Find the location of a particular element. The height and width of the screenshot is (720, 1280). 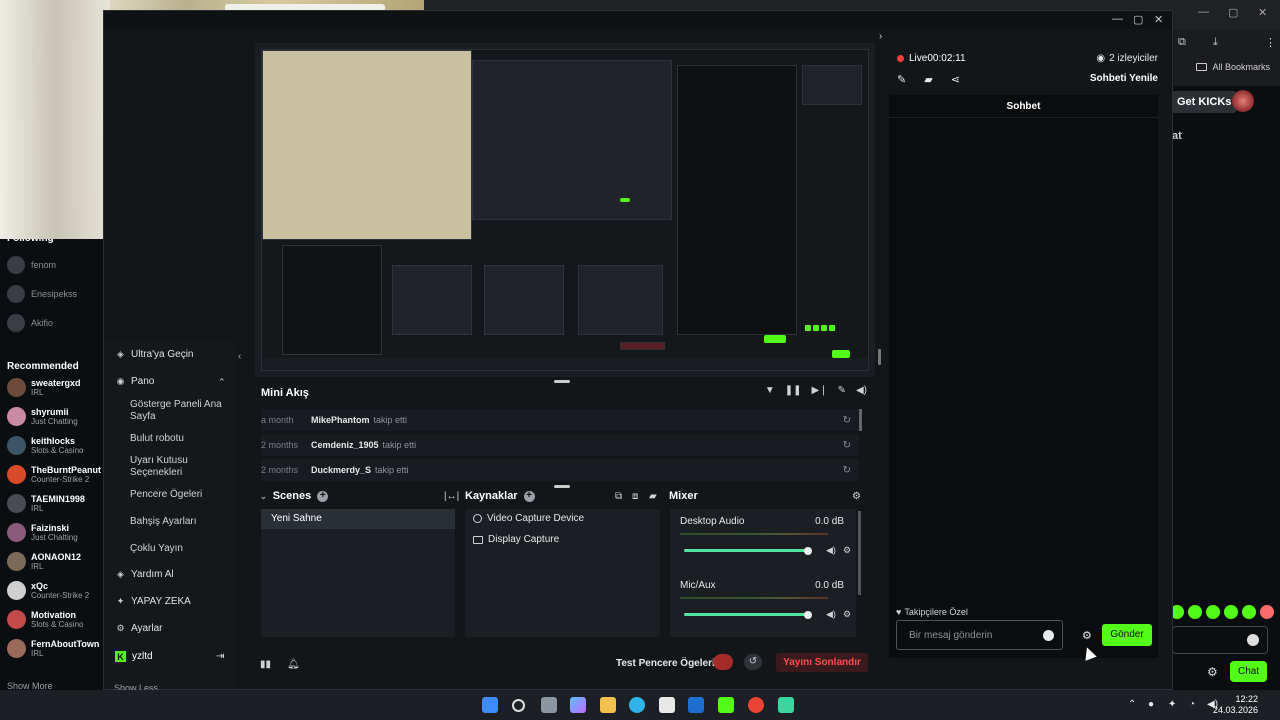

feed-user: Cemdeniz_1905 is located at coordinates (345, 445).